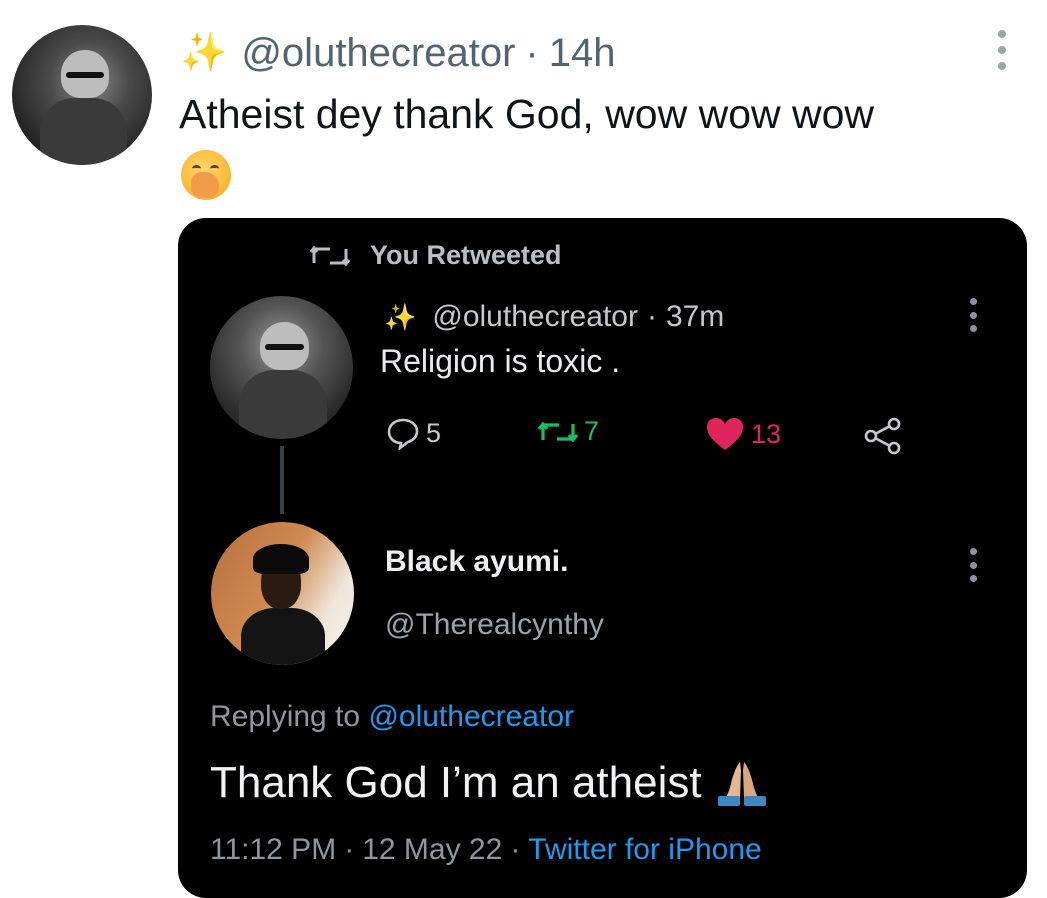  Describe the element at coordinates (644, 849) in the screenshot. I see `tweet-source-link: Twitter for iPhone` at that location.